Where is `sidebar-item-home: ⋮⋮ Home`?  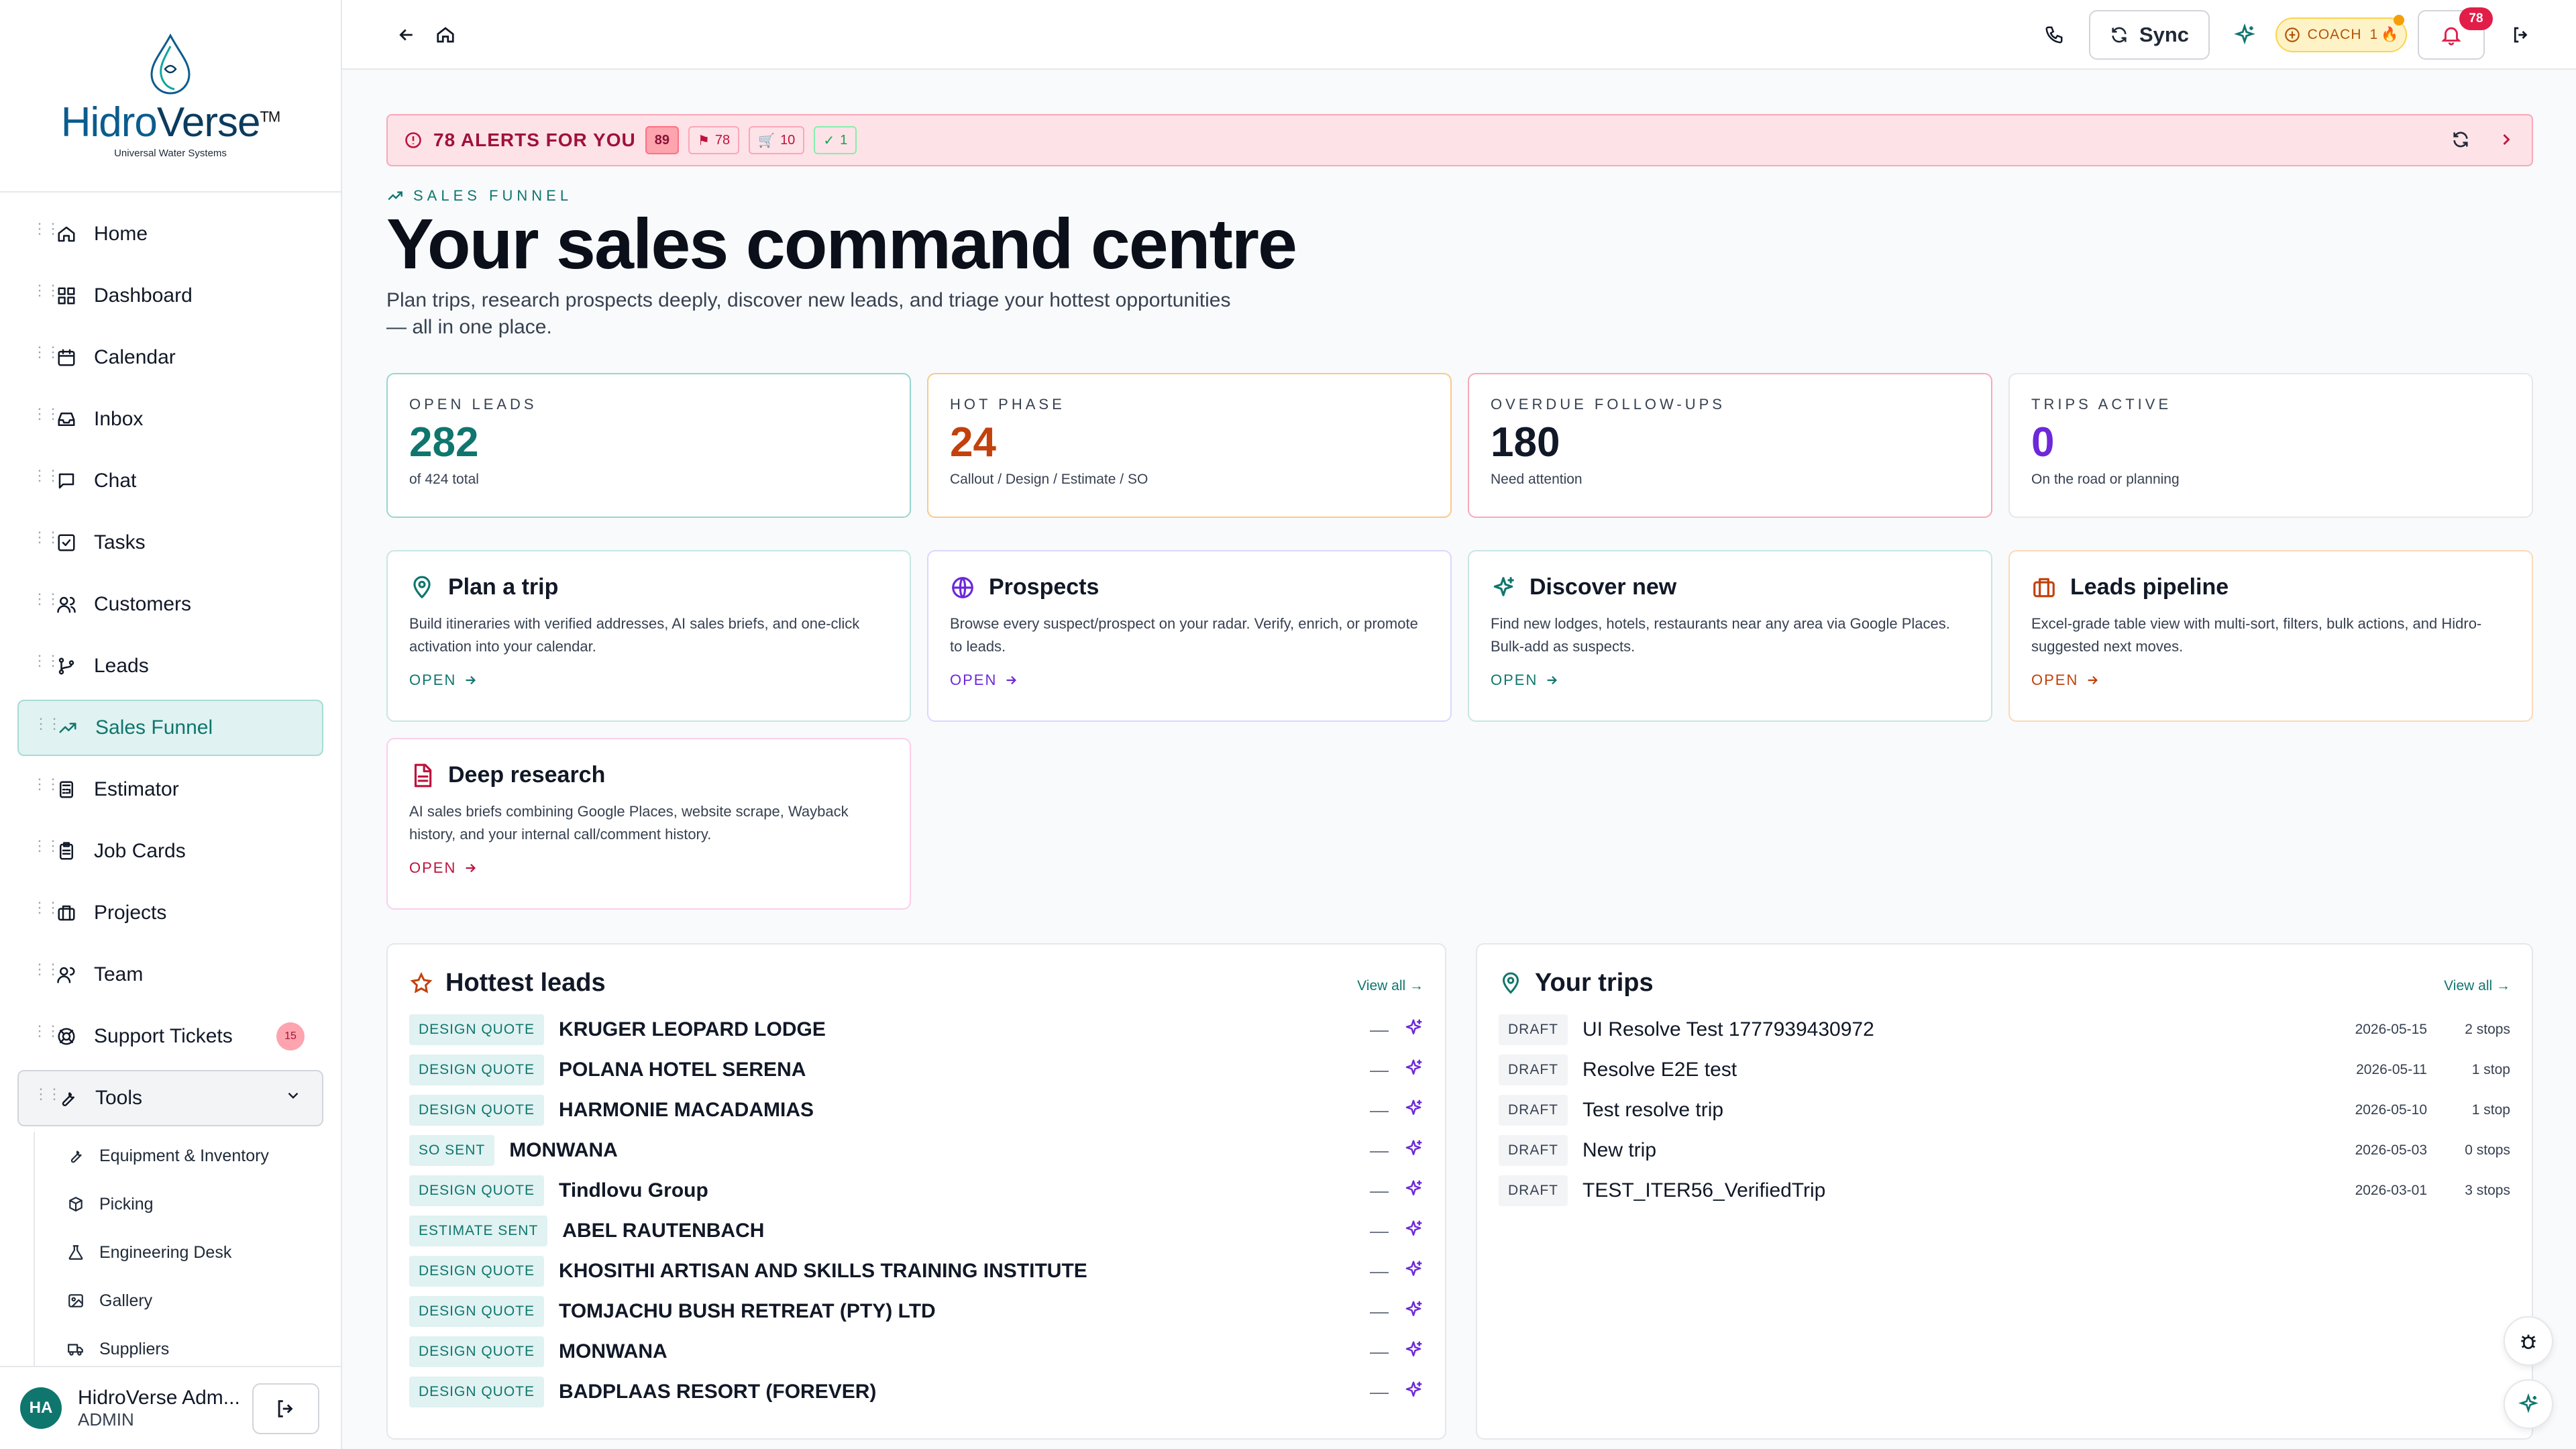 sidebar-item-home: ⋮⋮ Home is located at coordinates (170, 234).